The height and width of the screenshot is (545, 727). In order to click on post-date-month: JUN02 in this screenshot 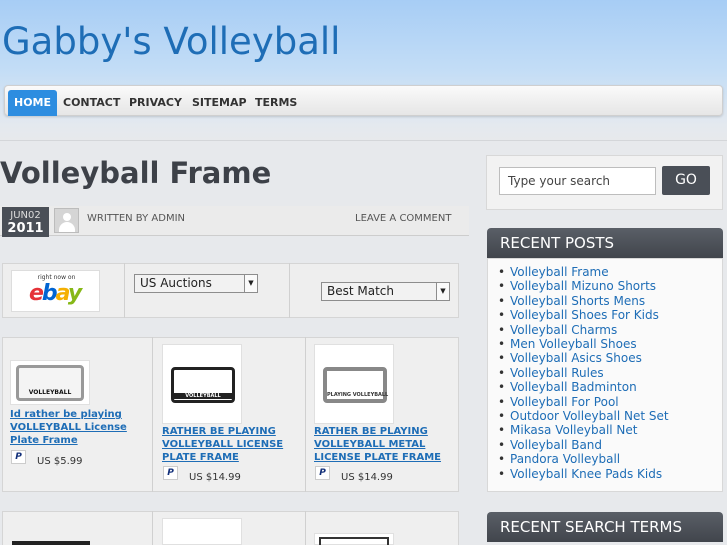, I will do `click(25, 215)`.